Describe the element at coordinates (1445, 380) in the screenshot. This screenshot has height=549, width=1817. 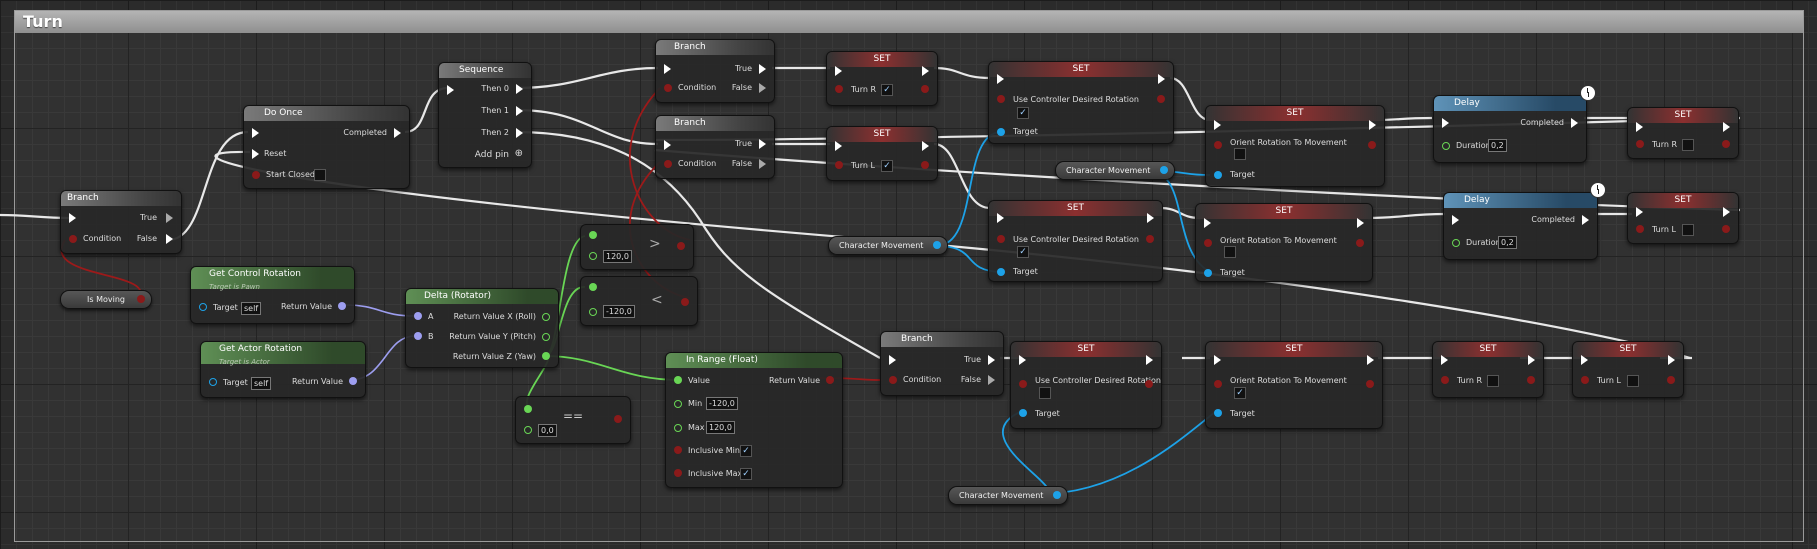
I see `turn-r-in-pin` at that location.